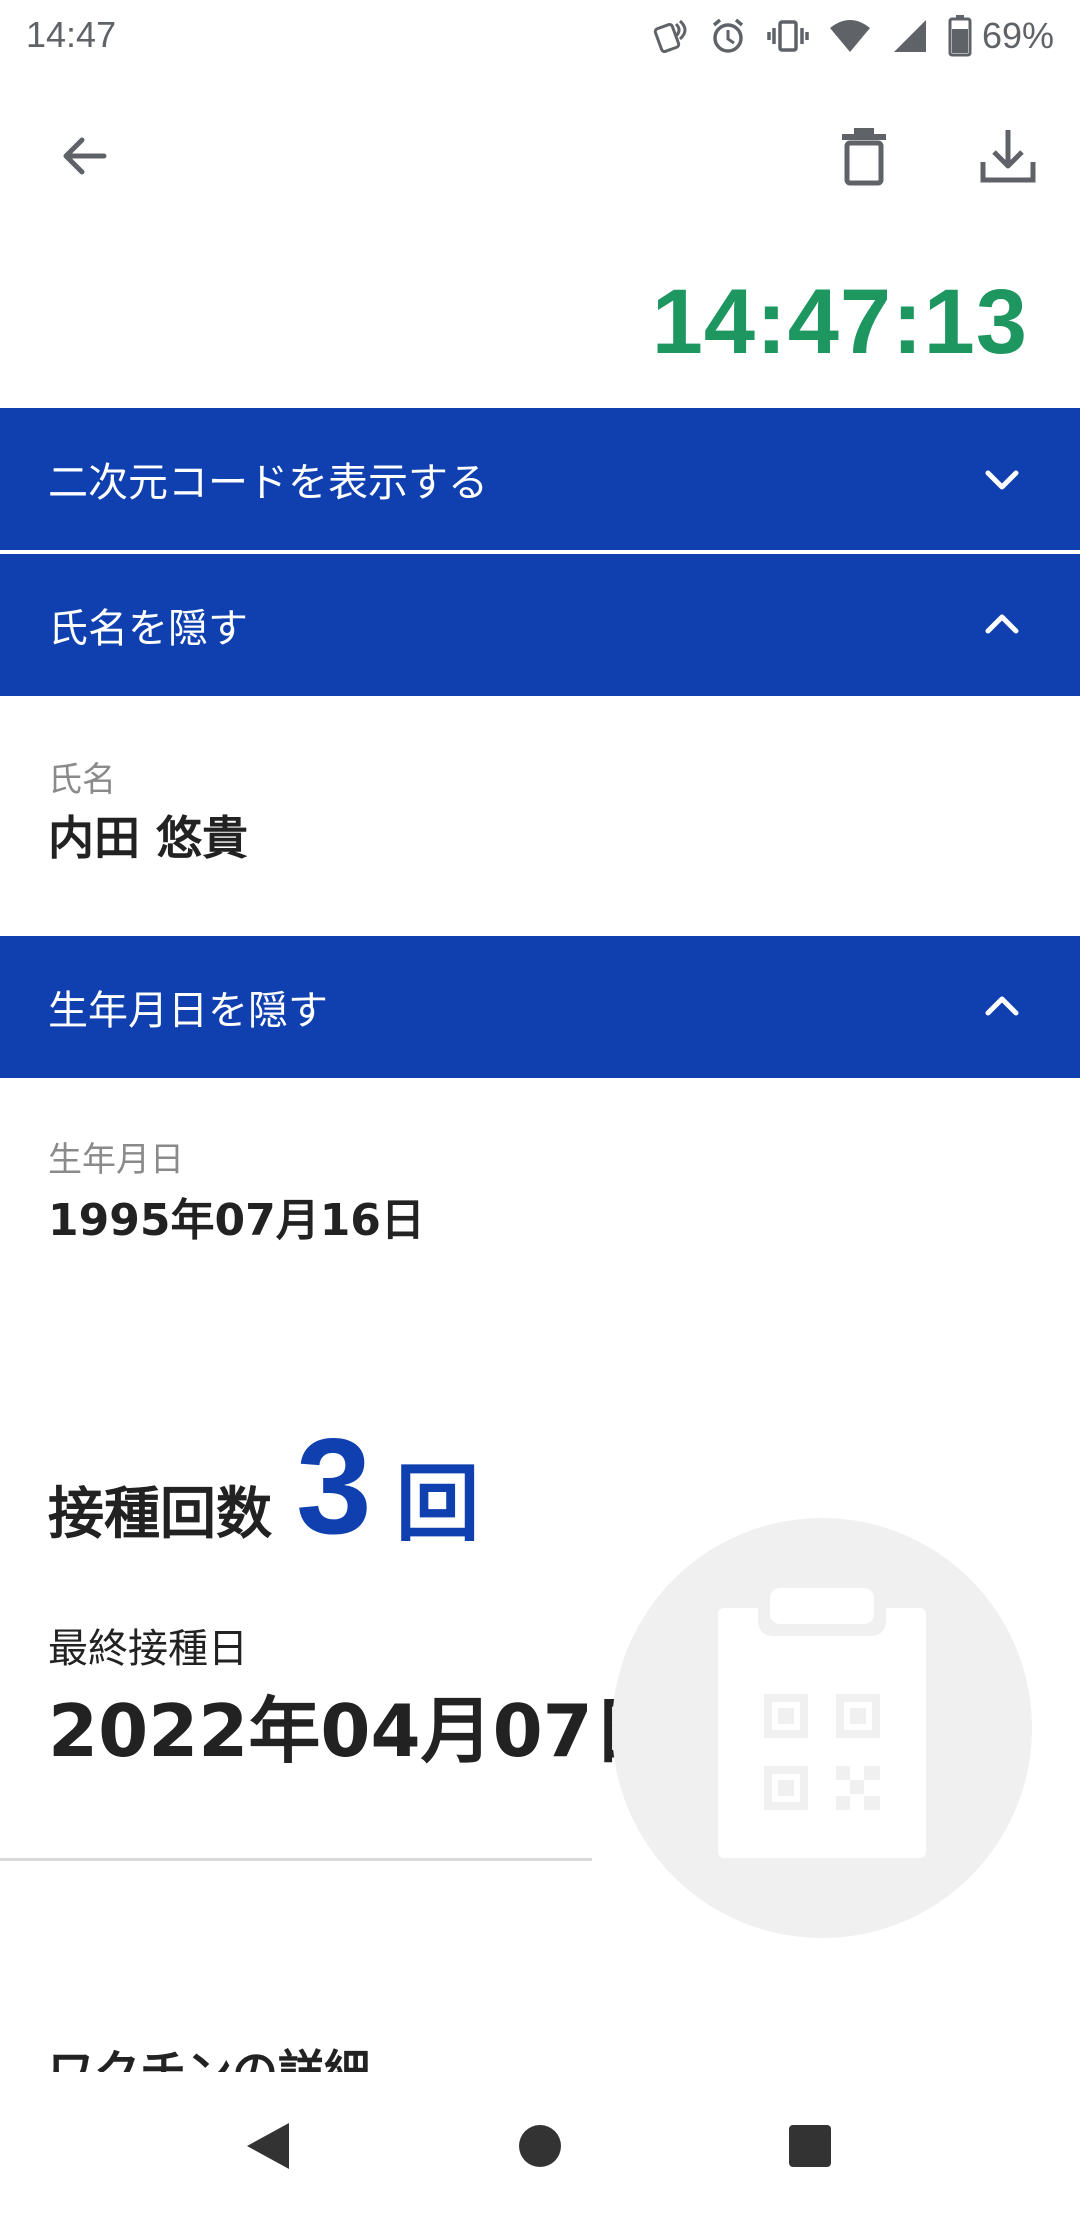 Image resolution: width=1080 pixels, height=2220 pixels. Describe the element at coordinates (148, 1649) in the screenshot. I see `last-vaccination-label: 最終接種日` at that location.